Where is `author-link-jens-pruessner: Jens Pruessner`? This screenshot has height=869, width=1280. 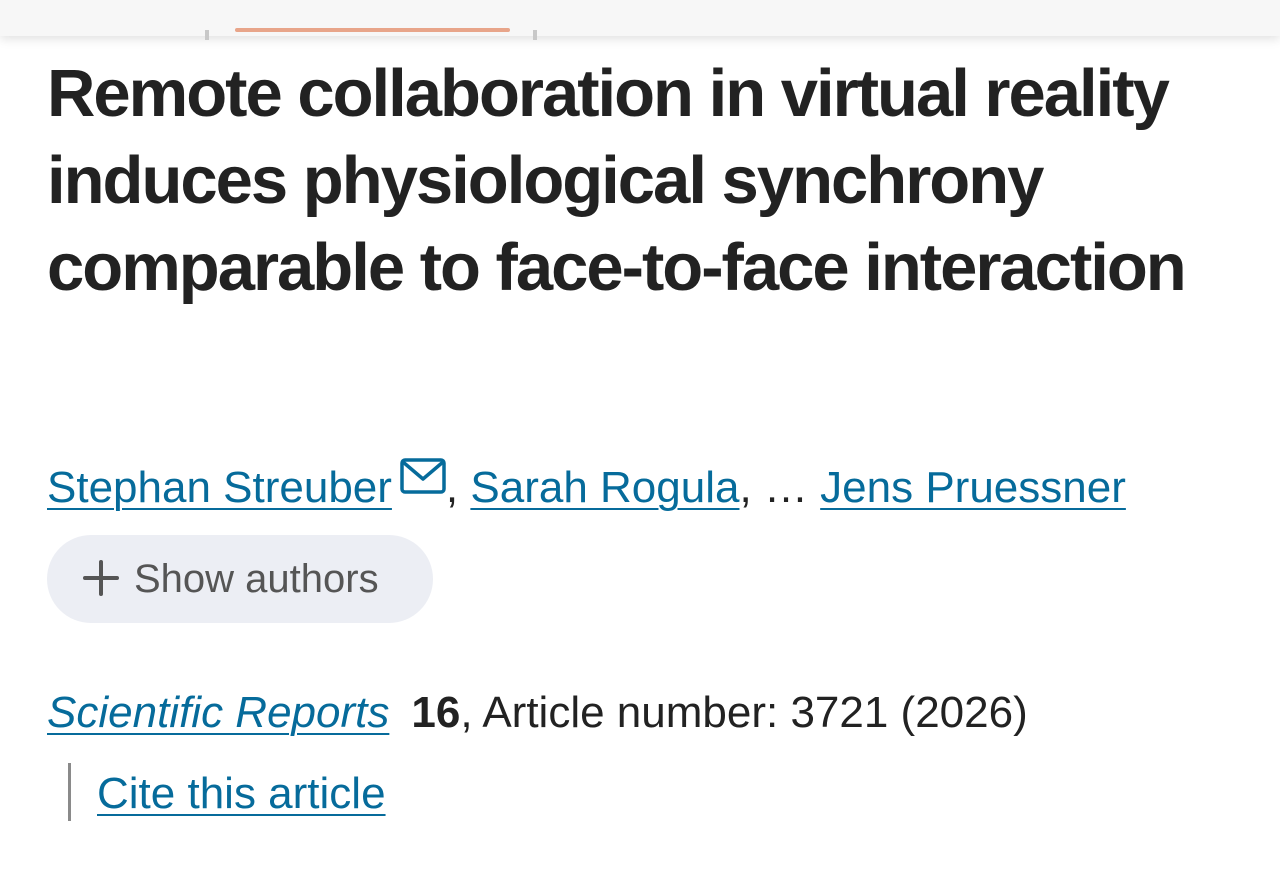 author-link-jens-pruessner: Jens Pruessner is located at coordinates (973, 487).